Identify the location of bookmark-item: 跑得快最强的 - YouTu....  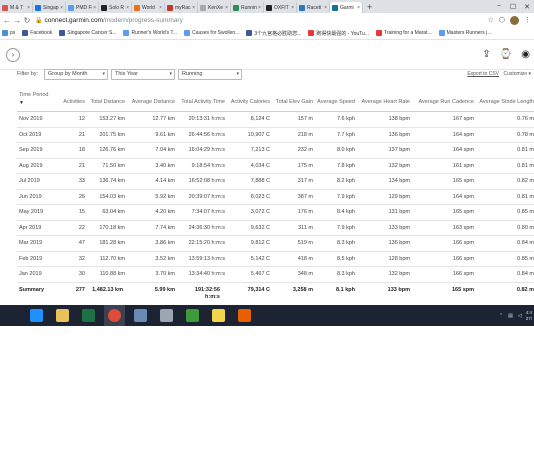
(338, 33).